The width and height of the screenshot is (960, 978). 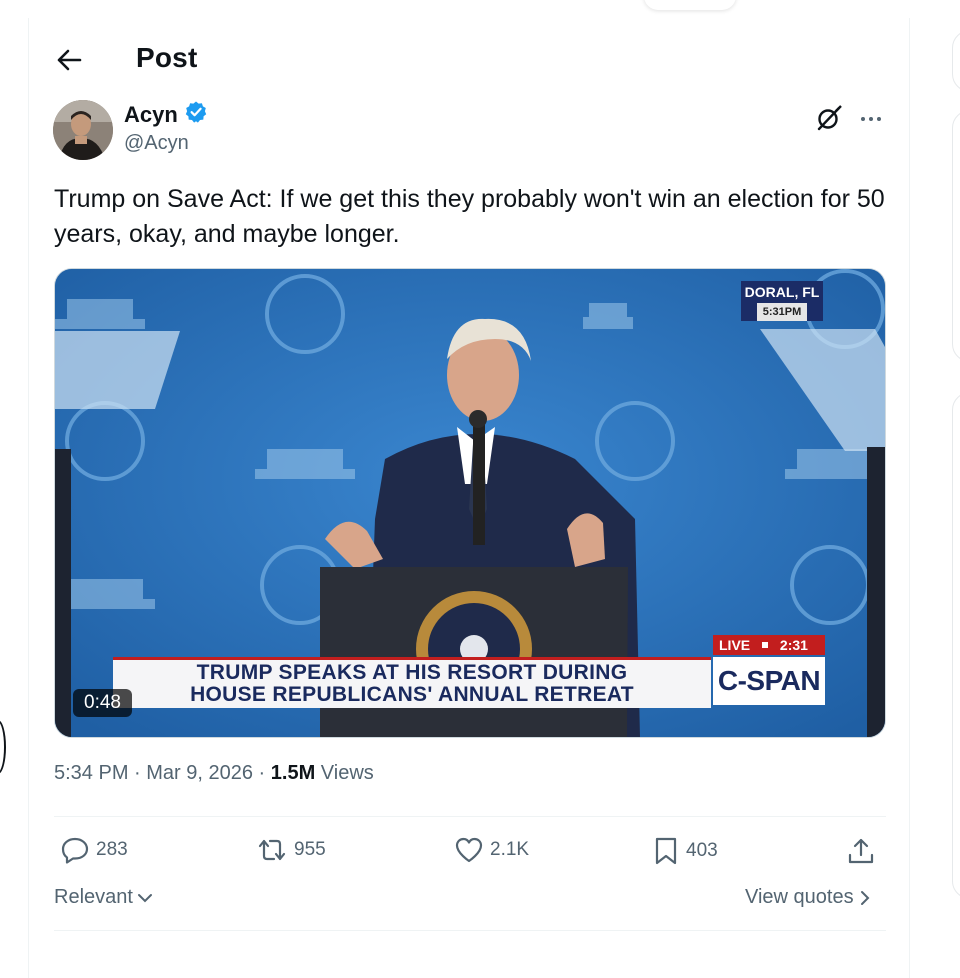 I want to click on share-icon, so click(x=861, y=851).